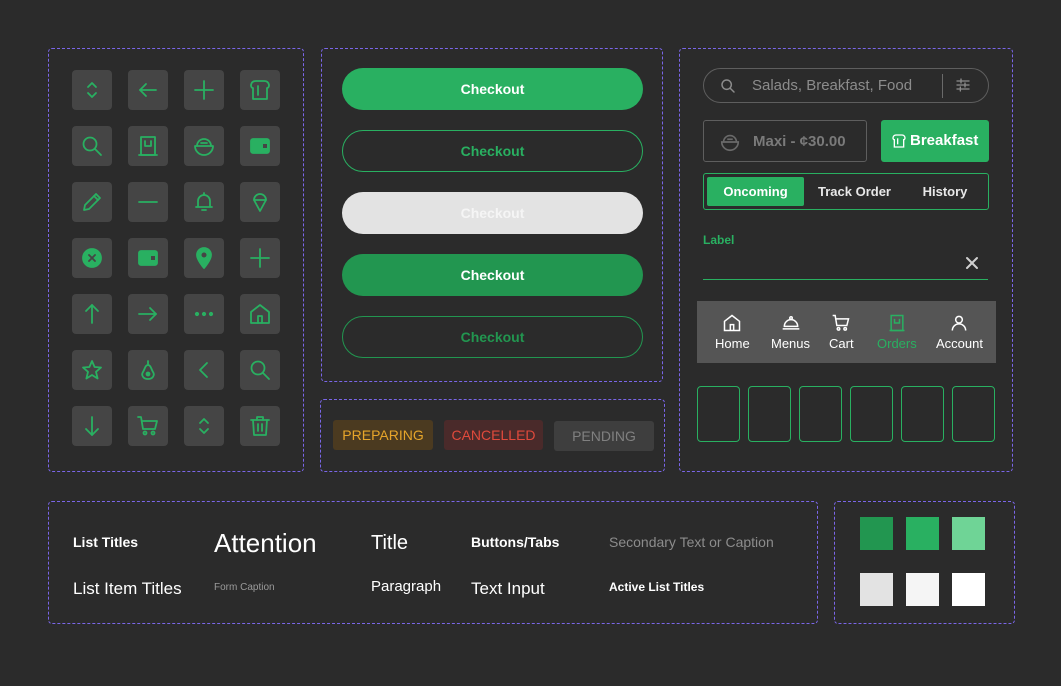  What do you see at coordinates (942, 86) in the screenshot?
I see `search-divider` at bounding box center [942, 86].